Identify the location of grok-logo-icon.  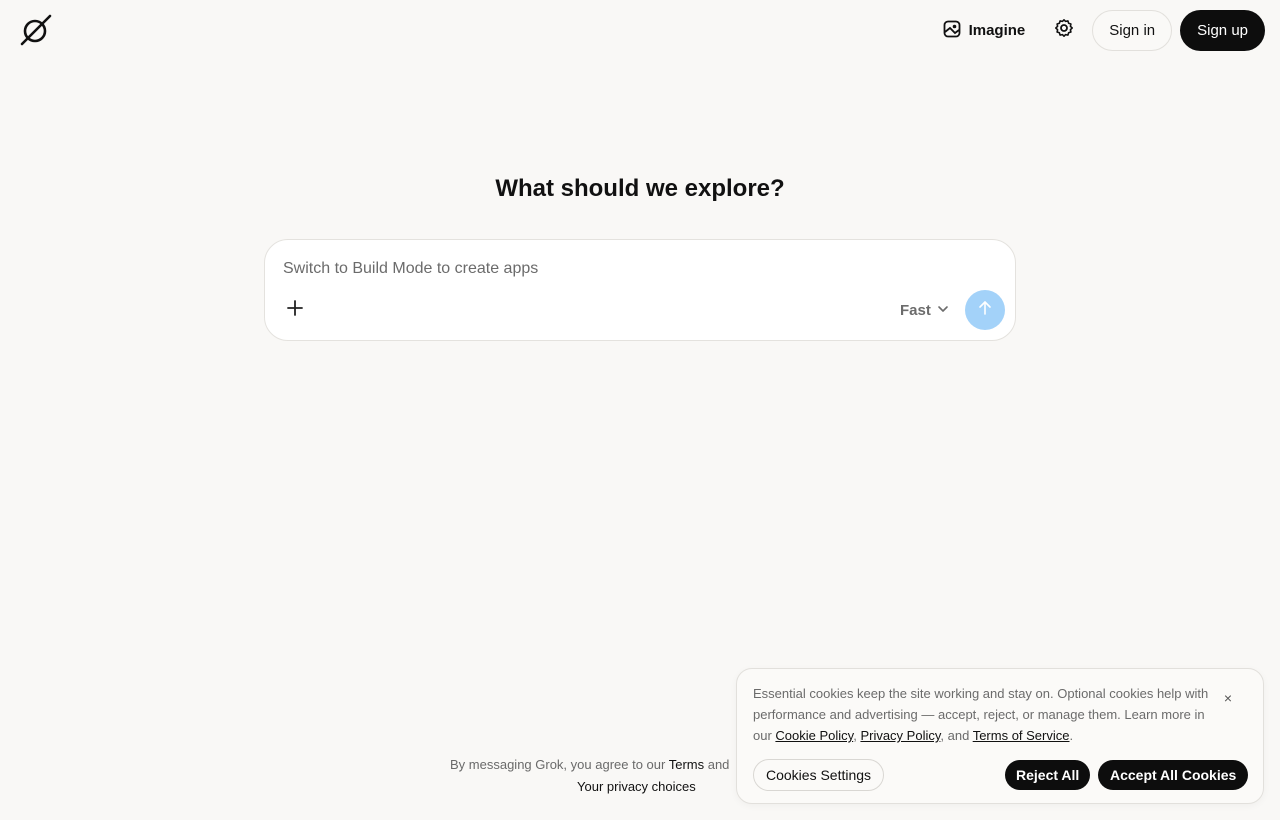
(36, 30).